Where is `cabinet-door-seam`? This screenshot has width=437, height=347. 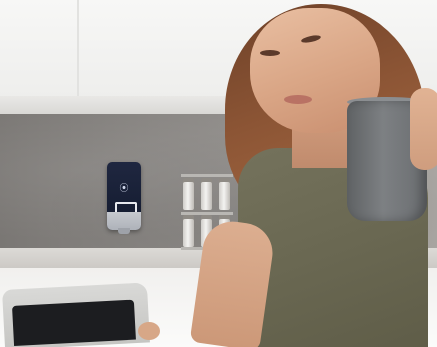 cabinet-door-seam is located at coordinates (78, 50).